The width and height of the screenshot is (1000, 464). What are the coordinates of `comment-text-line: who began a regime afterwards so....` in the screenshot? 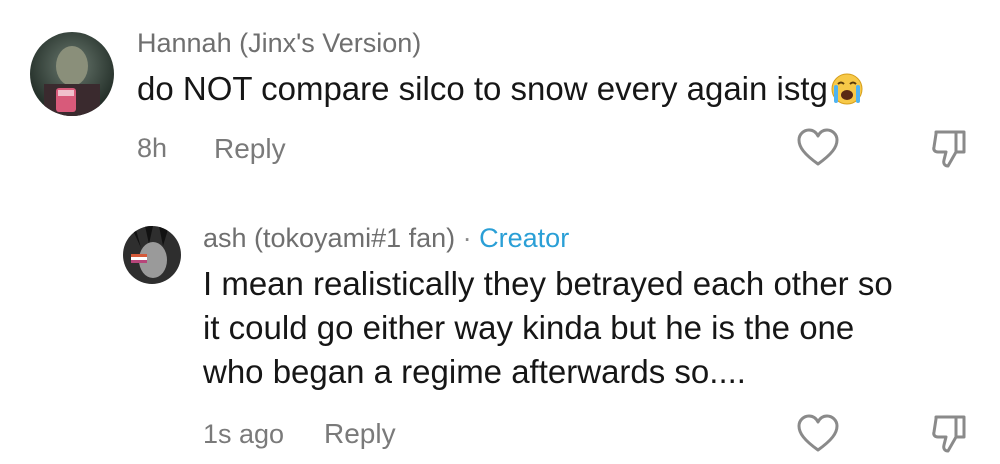 It's located at (474, 371).